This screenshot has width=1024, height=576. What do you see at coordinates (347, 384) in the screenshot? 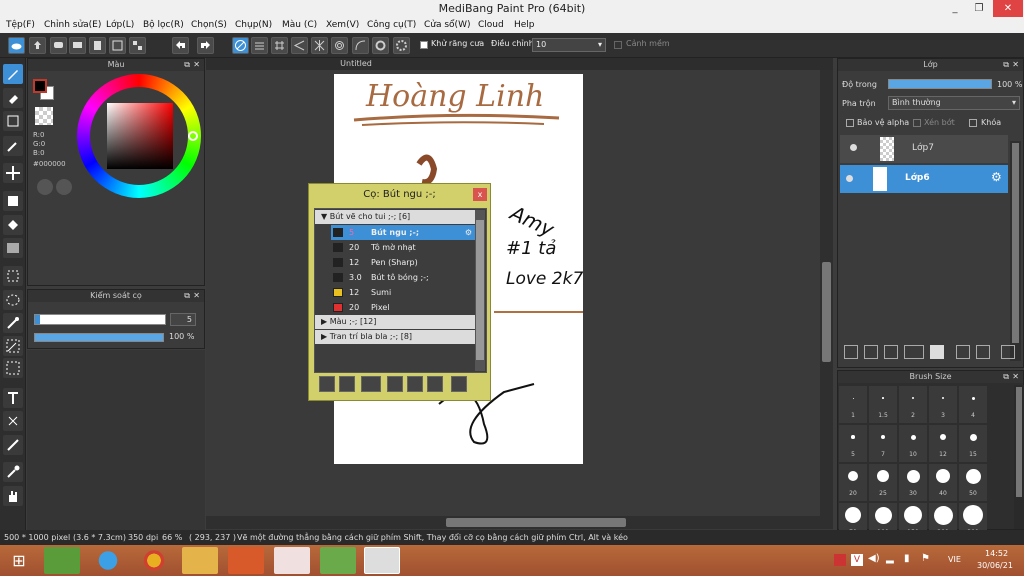
I see `new-brush-icon` at bounding box center [347, 384].